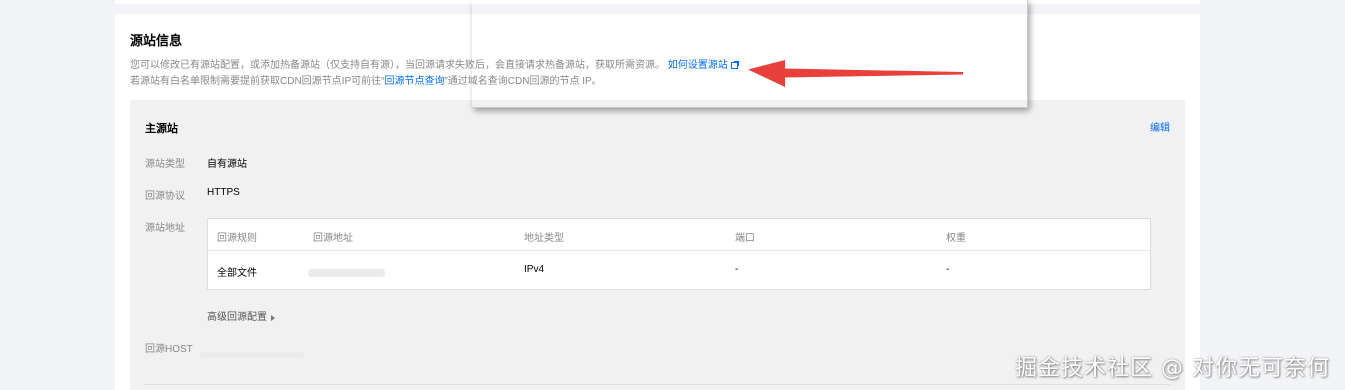 This screenshot has width=1345, height=390. I want to click on red-arrow-annotation, so click(855, 73).